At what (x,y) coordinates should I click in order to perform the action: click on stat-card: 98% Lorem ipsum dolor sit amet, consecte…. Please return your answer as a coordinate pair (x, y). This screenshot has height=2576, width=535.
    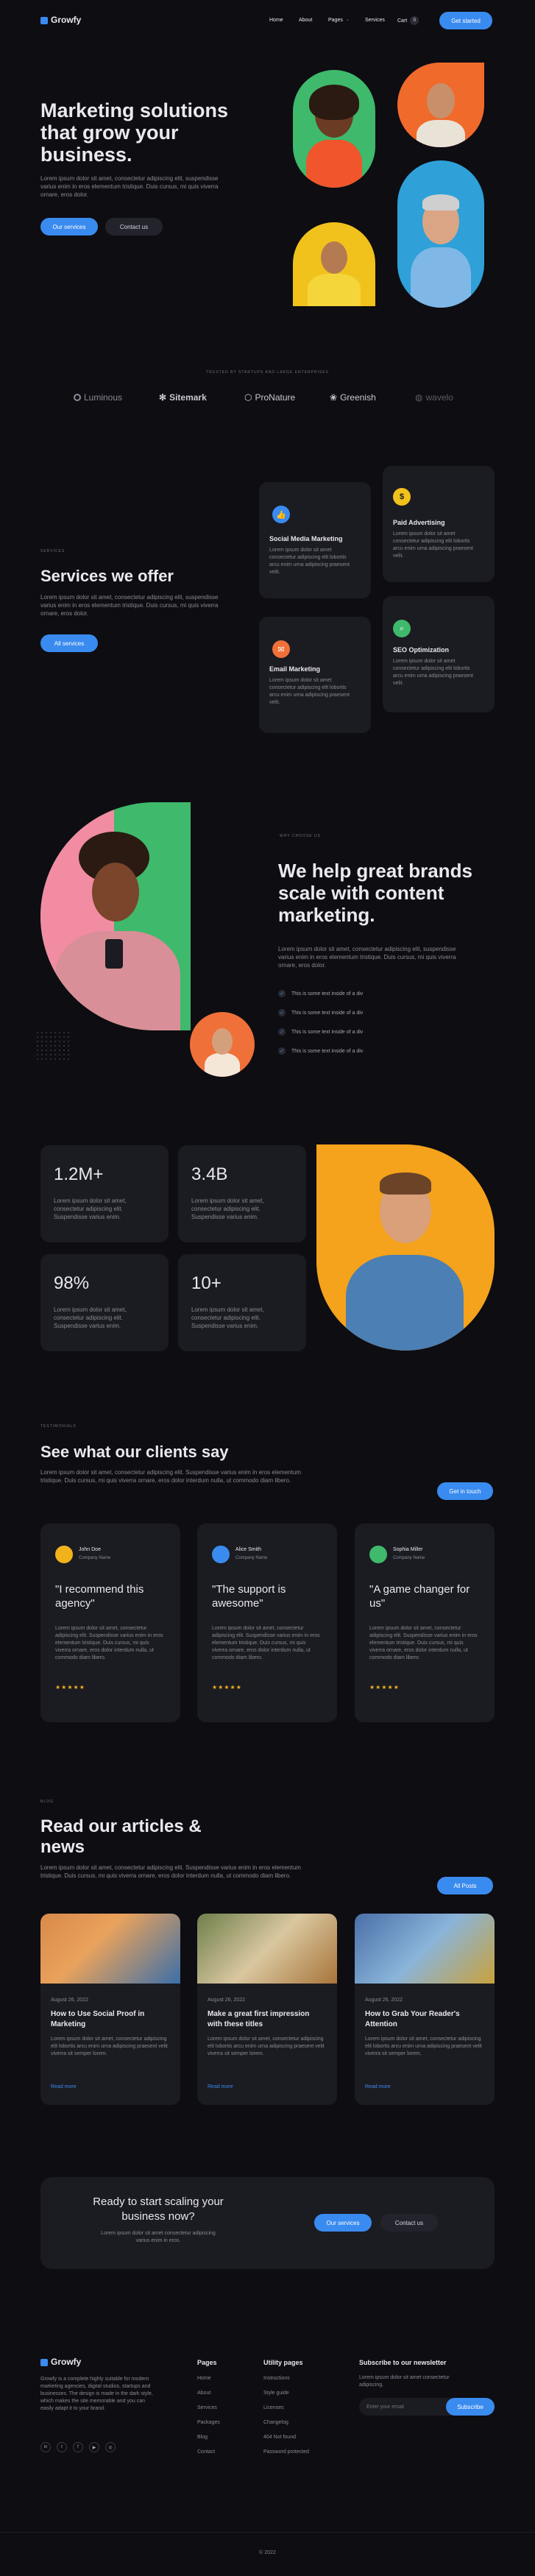
    Looking at the image, I should click on (104, 1302).